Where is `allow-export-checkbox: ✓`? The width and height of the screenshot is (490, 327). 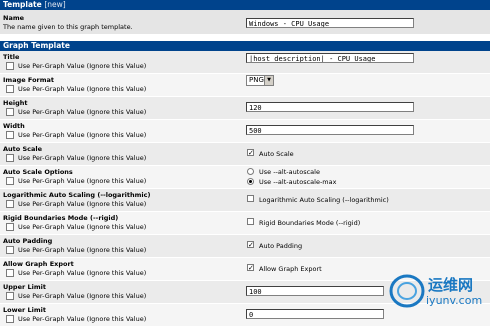 allow-export-checkbox: ✓ is located at coordinates (250, 268).